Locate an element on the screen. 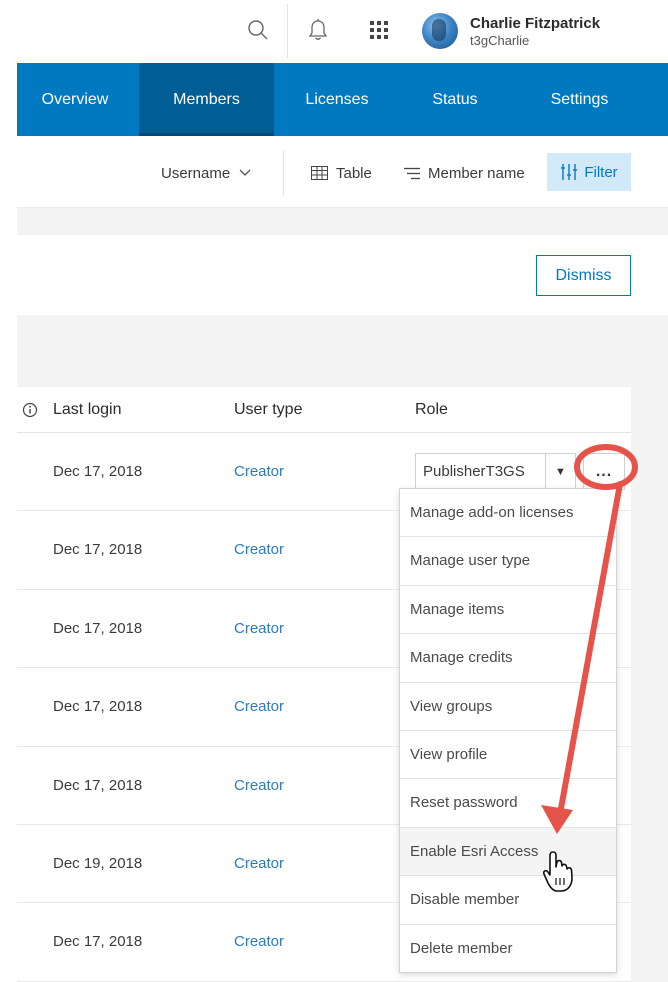 This screenshot has width=668, height=982. chevron-down-icon is located at coordinates (245, 172).